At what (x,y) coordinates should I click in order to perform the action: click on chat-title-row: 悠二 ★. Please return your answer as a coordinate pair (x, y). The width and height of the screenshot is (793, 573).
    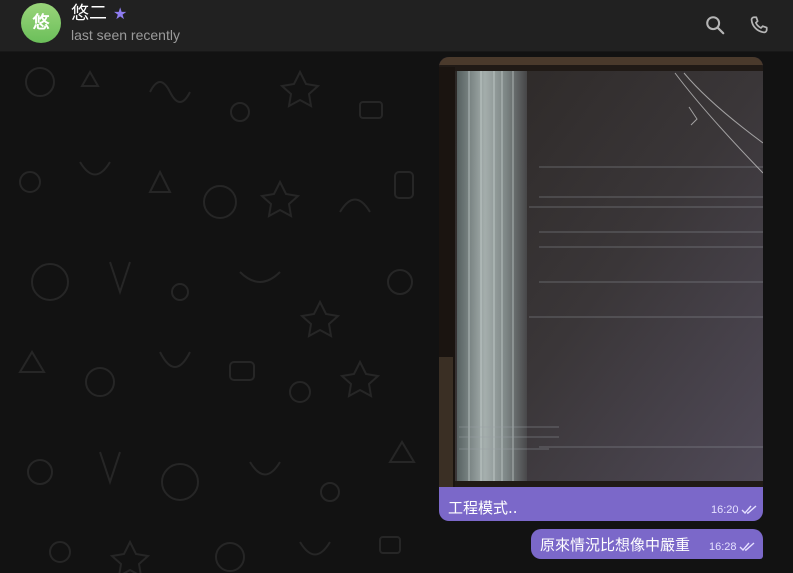
    Looking at the image, I should click on (125, 14).